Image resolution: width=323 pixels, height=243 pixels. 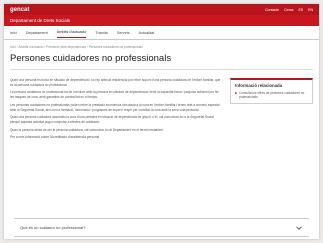 I want to click on search-link: Cerca, so click(x=288, y=10).